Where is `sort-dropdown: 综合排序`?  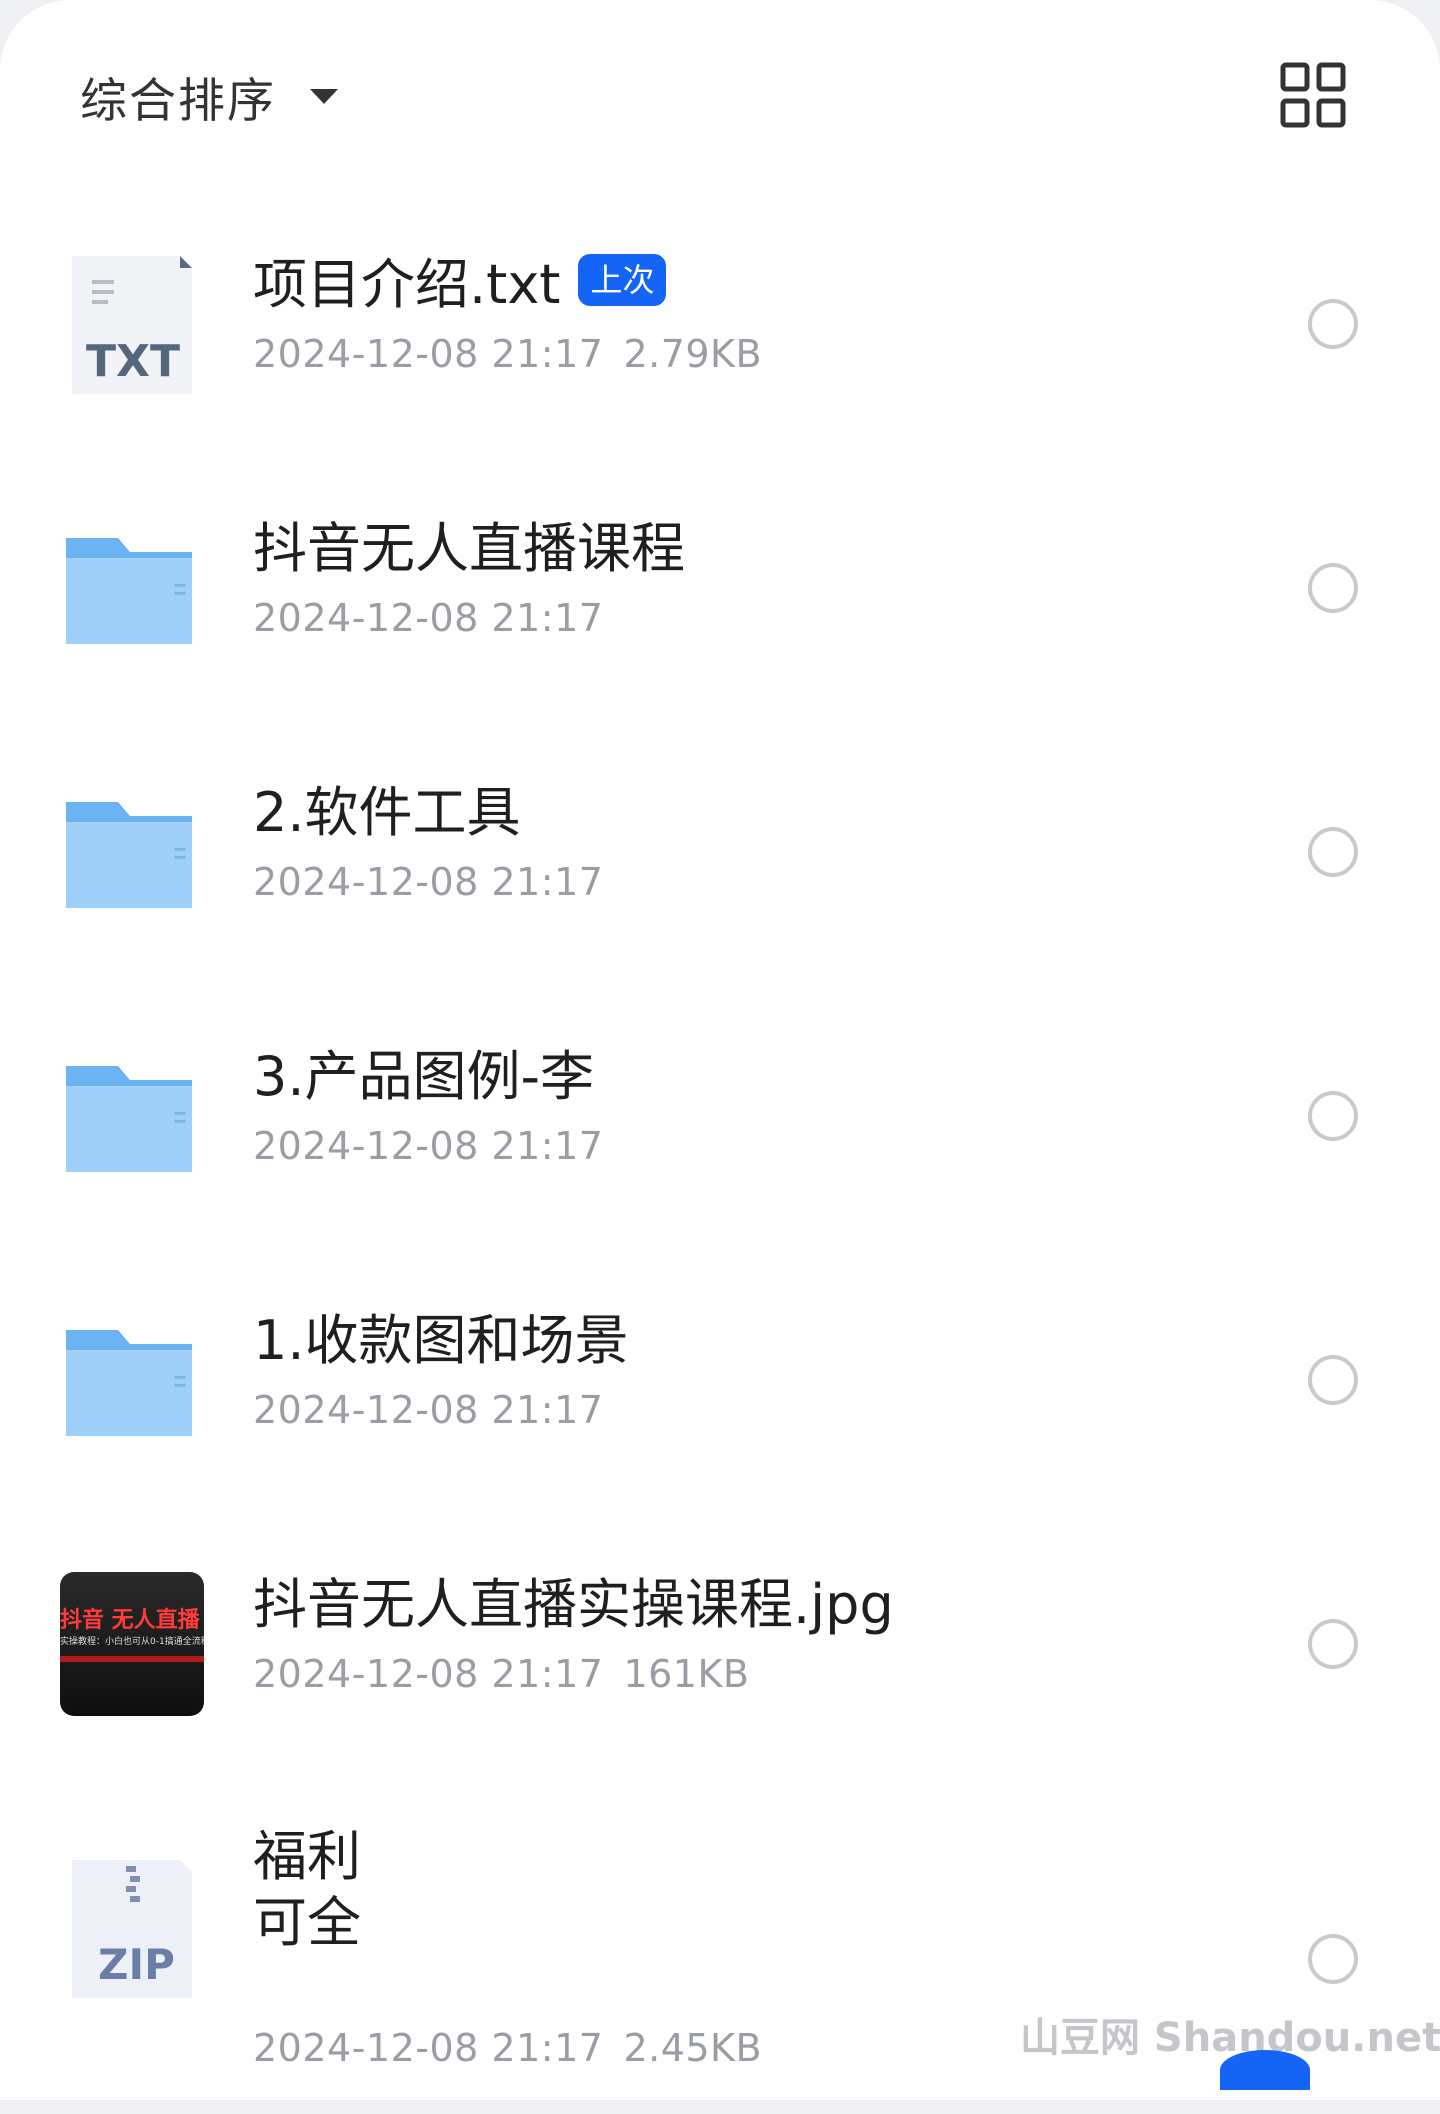 sort-dropdown: 综合排序 is located at coordinates (209, 96).